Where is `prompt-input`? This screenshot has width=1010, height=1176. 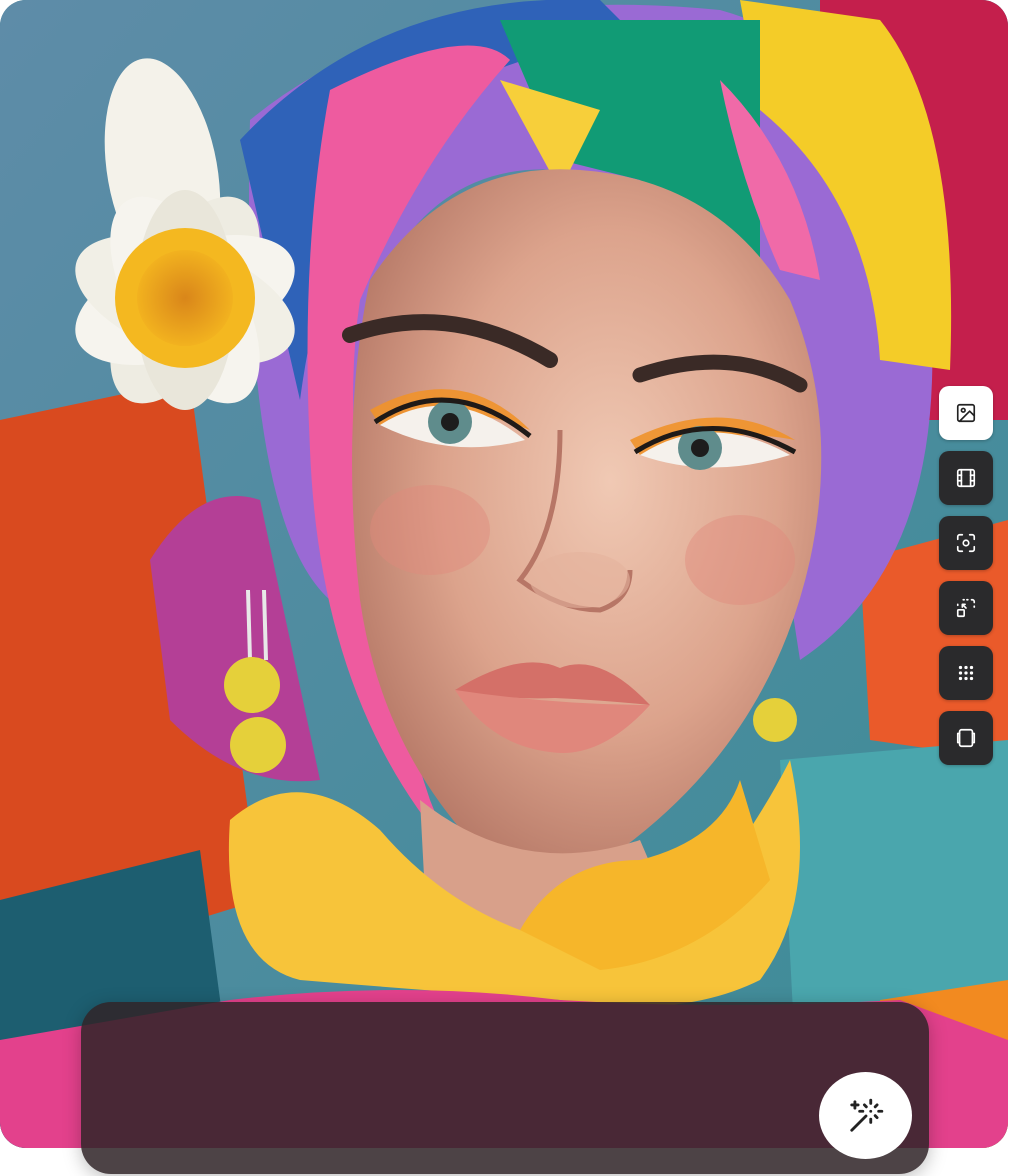
prompt-input is located at coordinates (461, 1085).